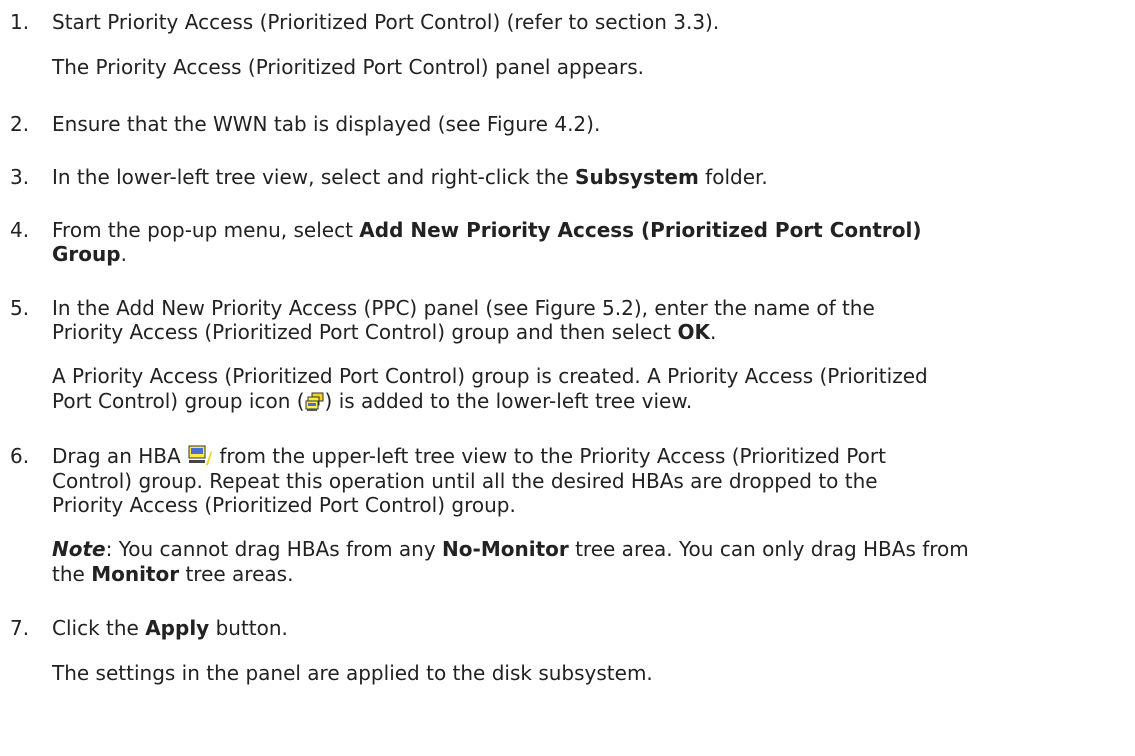  I want to click on text-run: button., so click(248, 628).